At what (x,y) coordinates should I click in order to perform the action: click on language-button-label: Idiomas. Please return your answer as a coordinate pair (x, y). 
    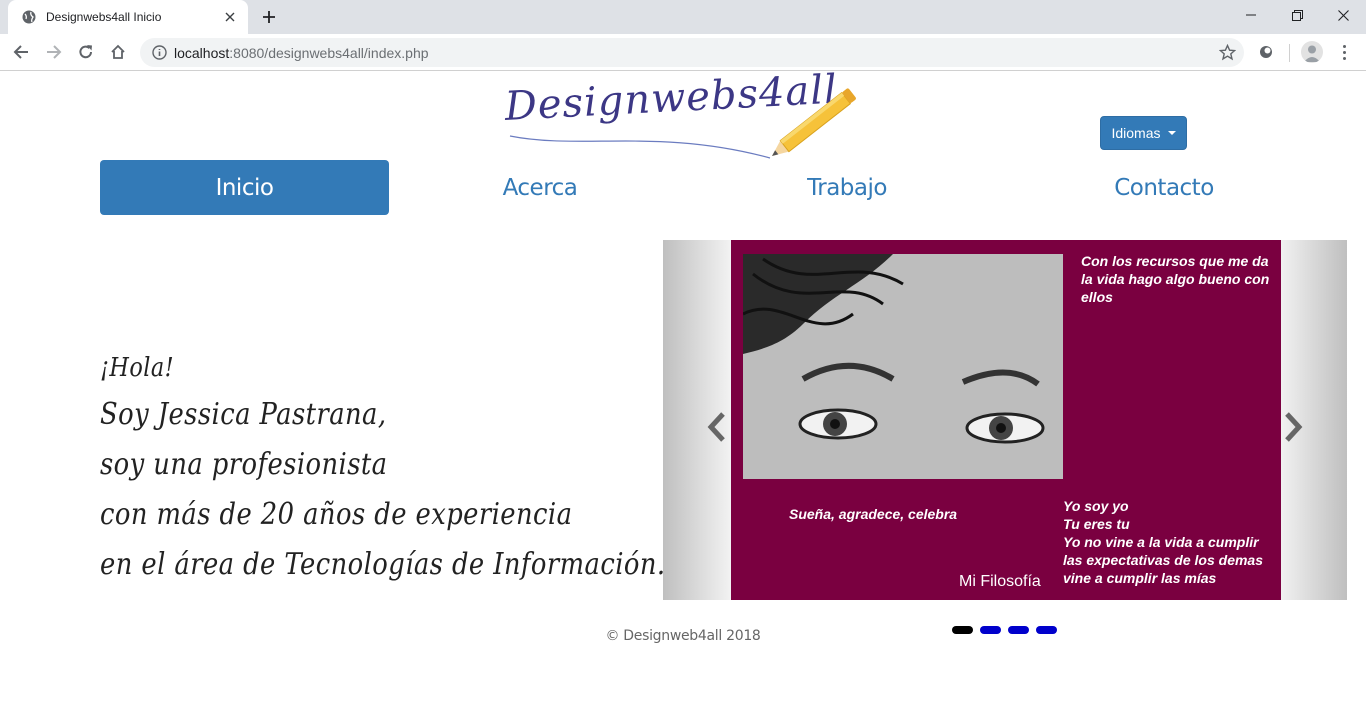
    Looking at the image, I should click on (1136, 133).